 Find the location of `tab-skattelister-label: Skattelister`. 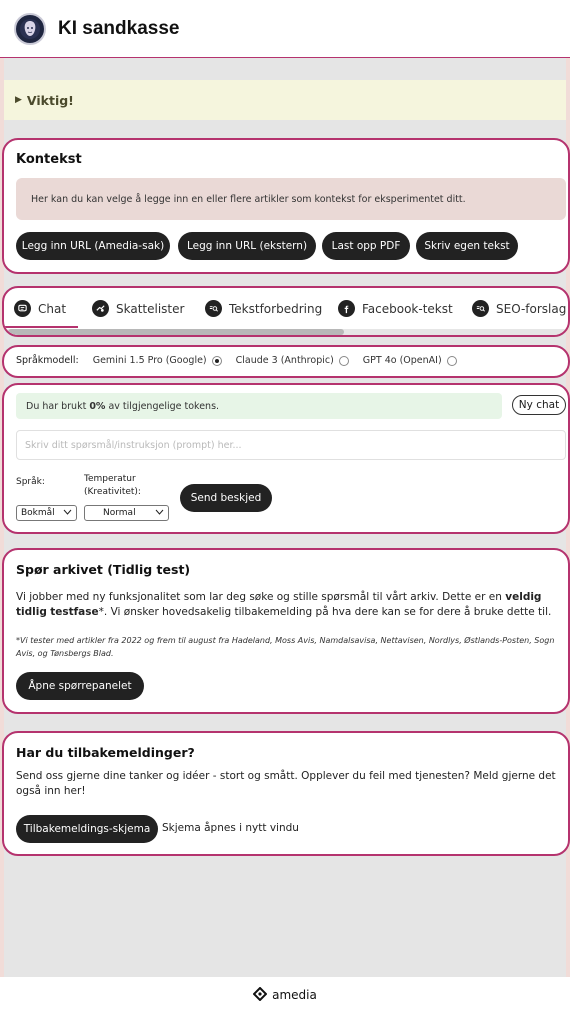

tab-skattelister-label: Skattelister is located at coordinates (150, 308).